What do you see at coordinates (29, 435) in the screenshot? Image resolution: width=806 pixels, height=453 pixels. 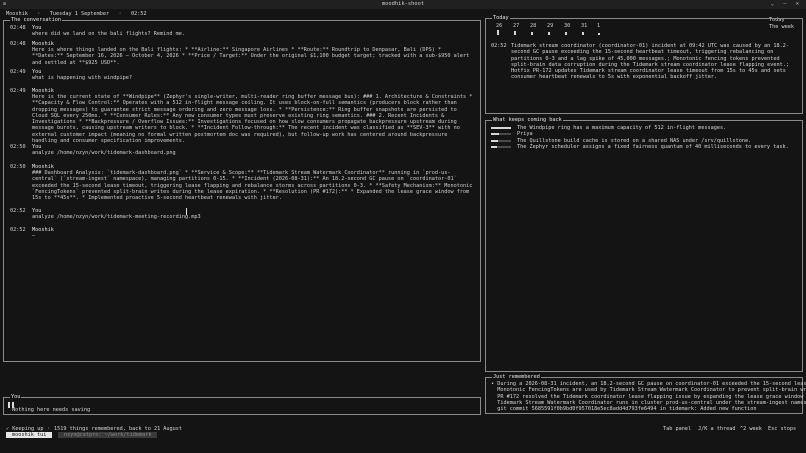 I see `tab-mooshik-tui: mooshik tui` at bounding box center [29, 435].